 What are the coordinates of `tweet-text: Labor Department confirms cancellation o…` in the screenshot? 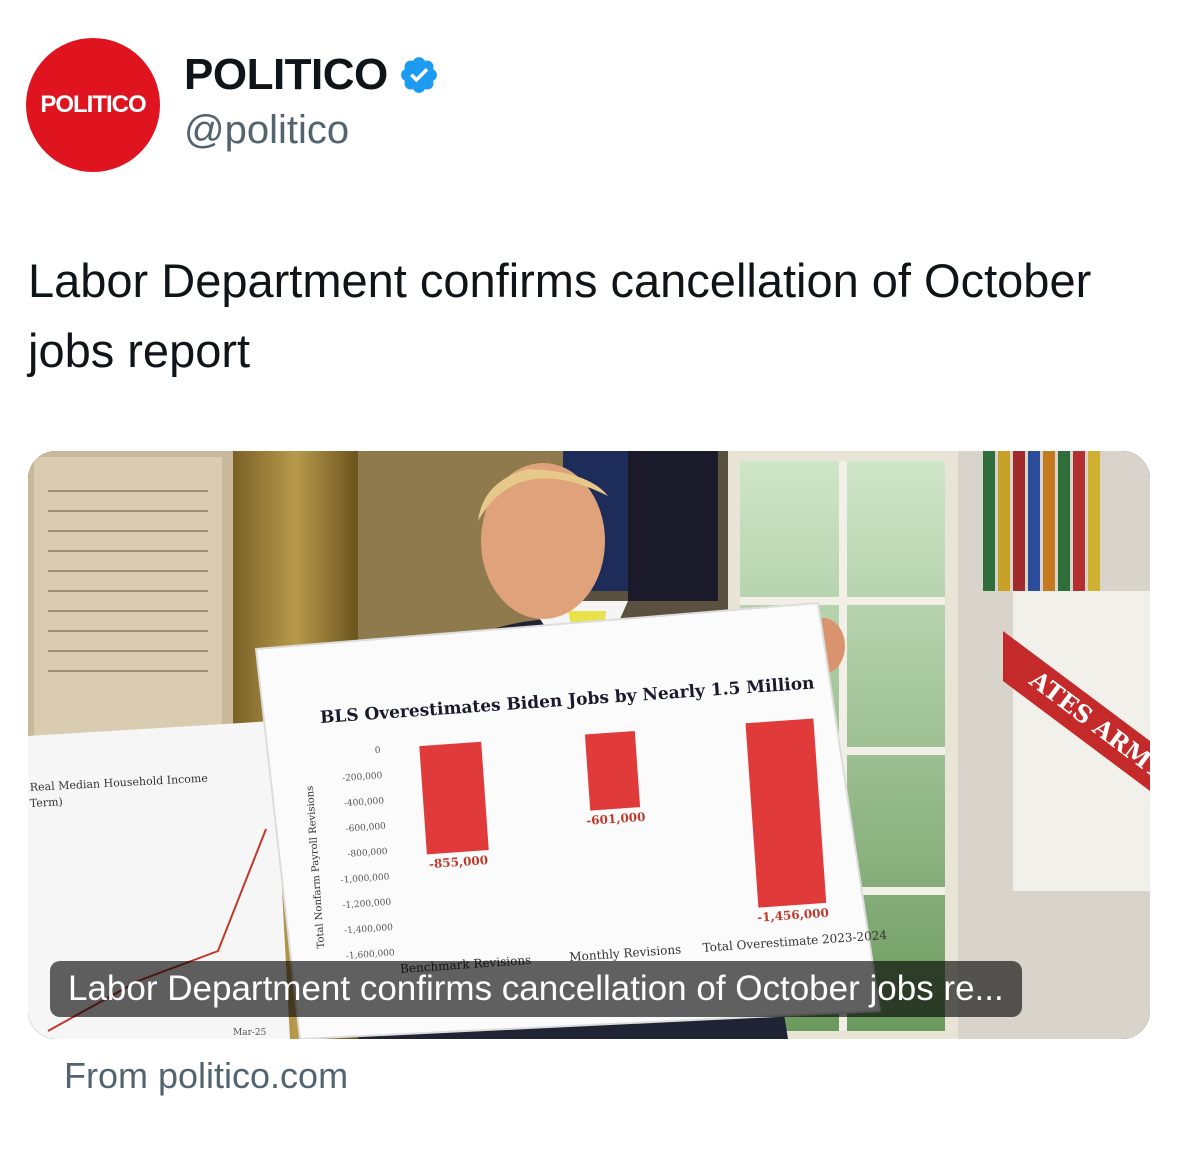 It's located at (560, 315).